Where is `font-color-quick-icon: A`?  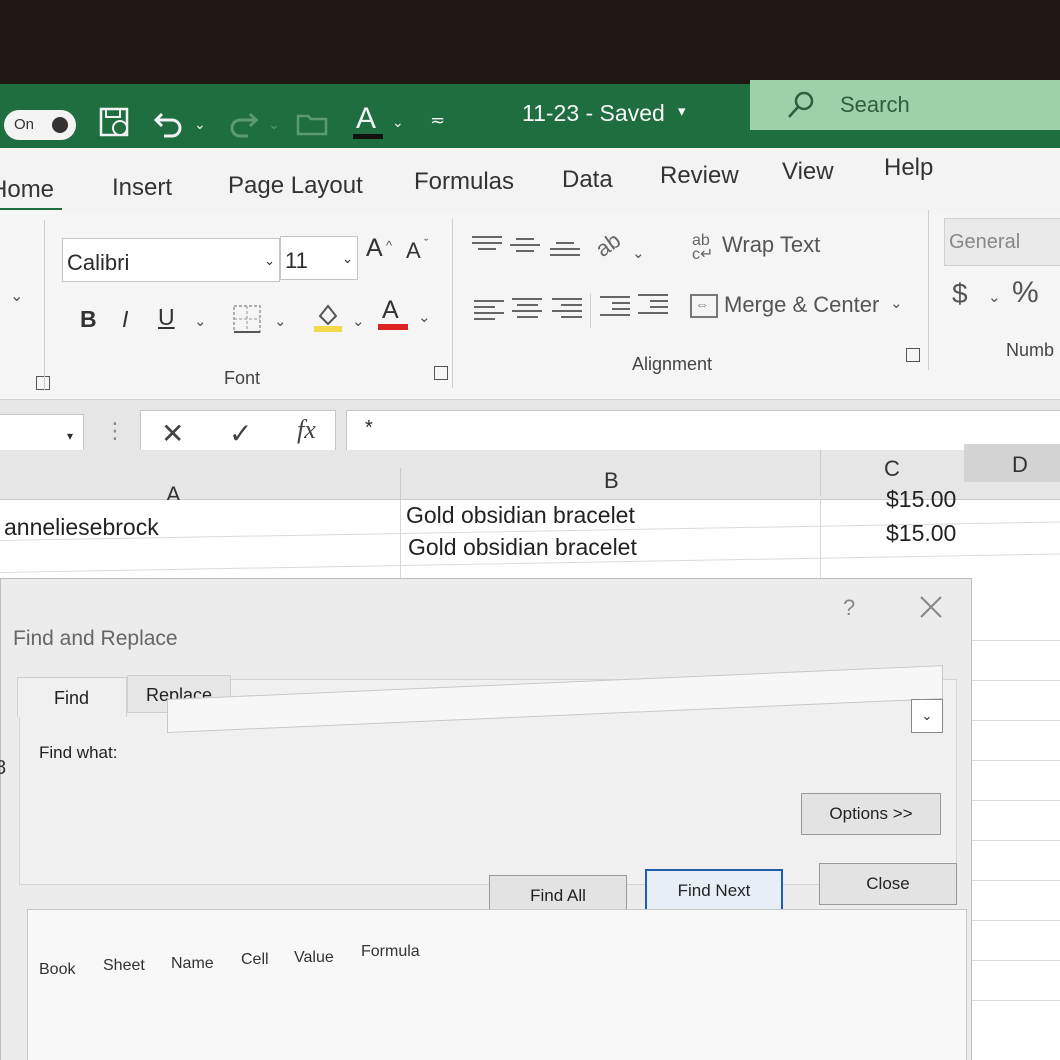
font-color-quick-icon: A is located at coordinates (366, 119).